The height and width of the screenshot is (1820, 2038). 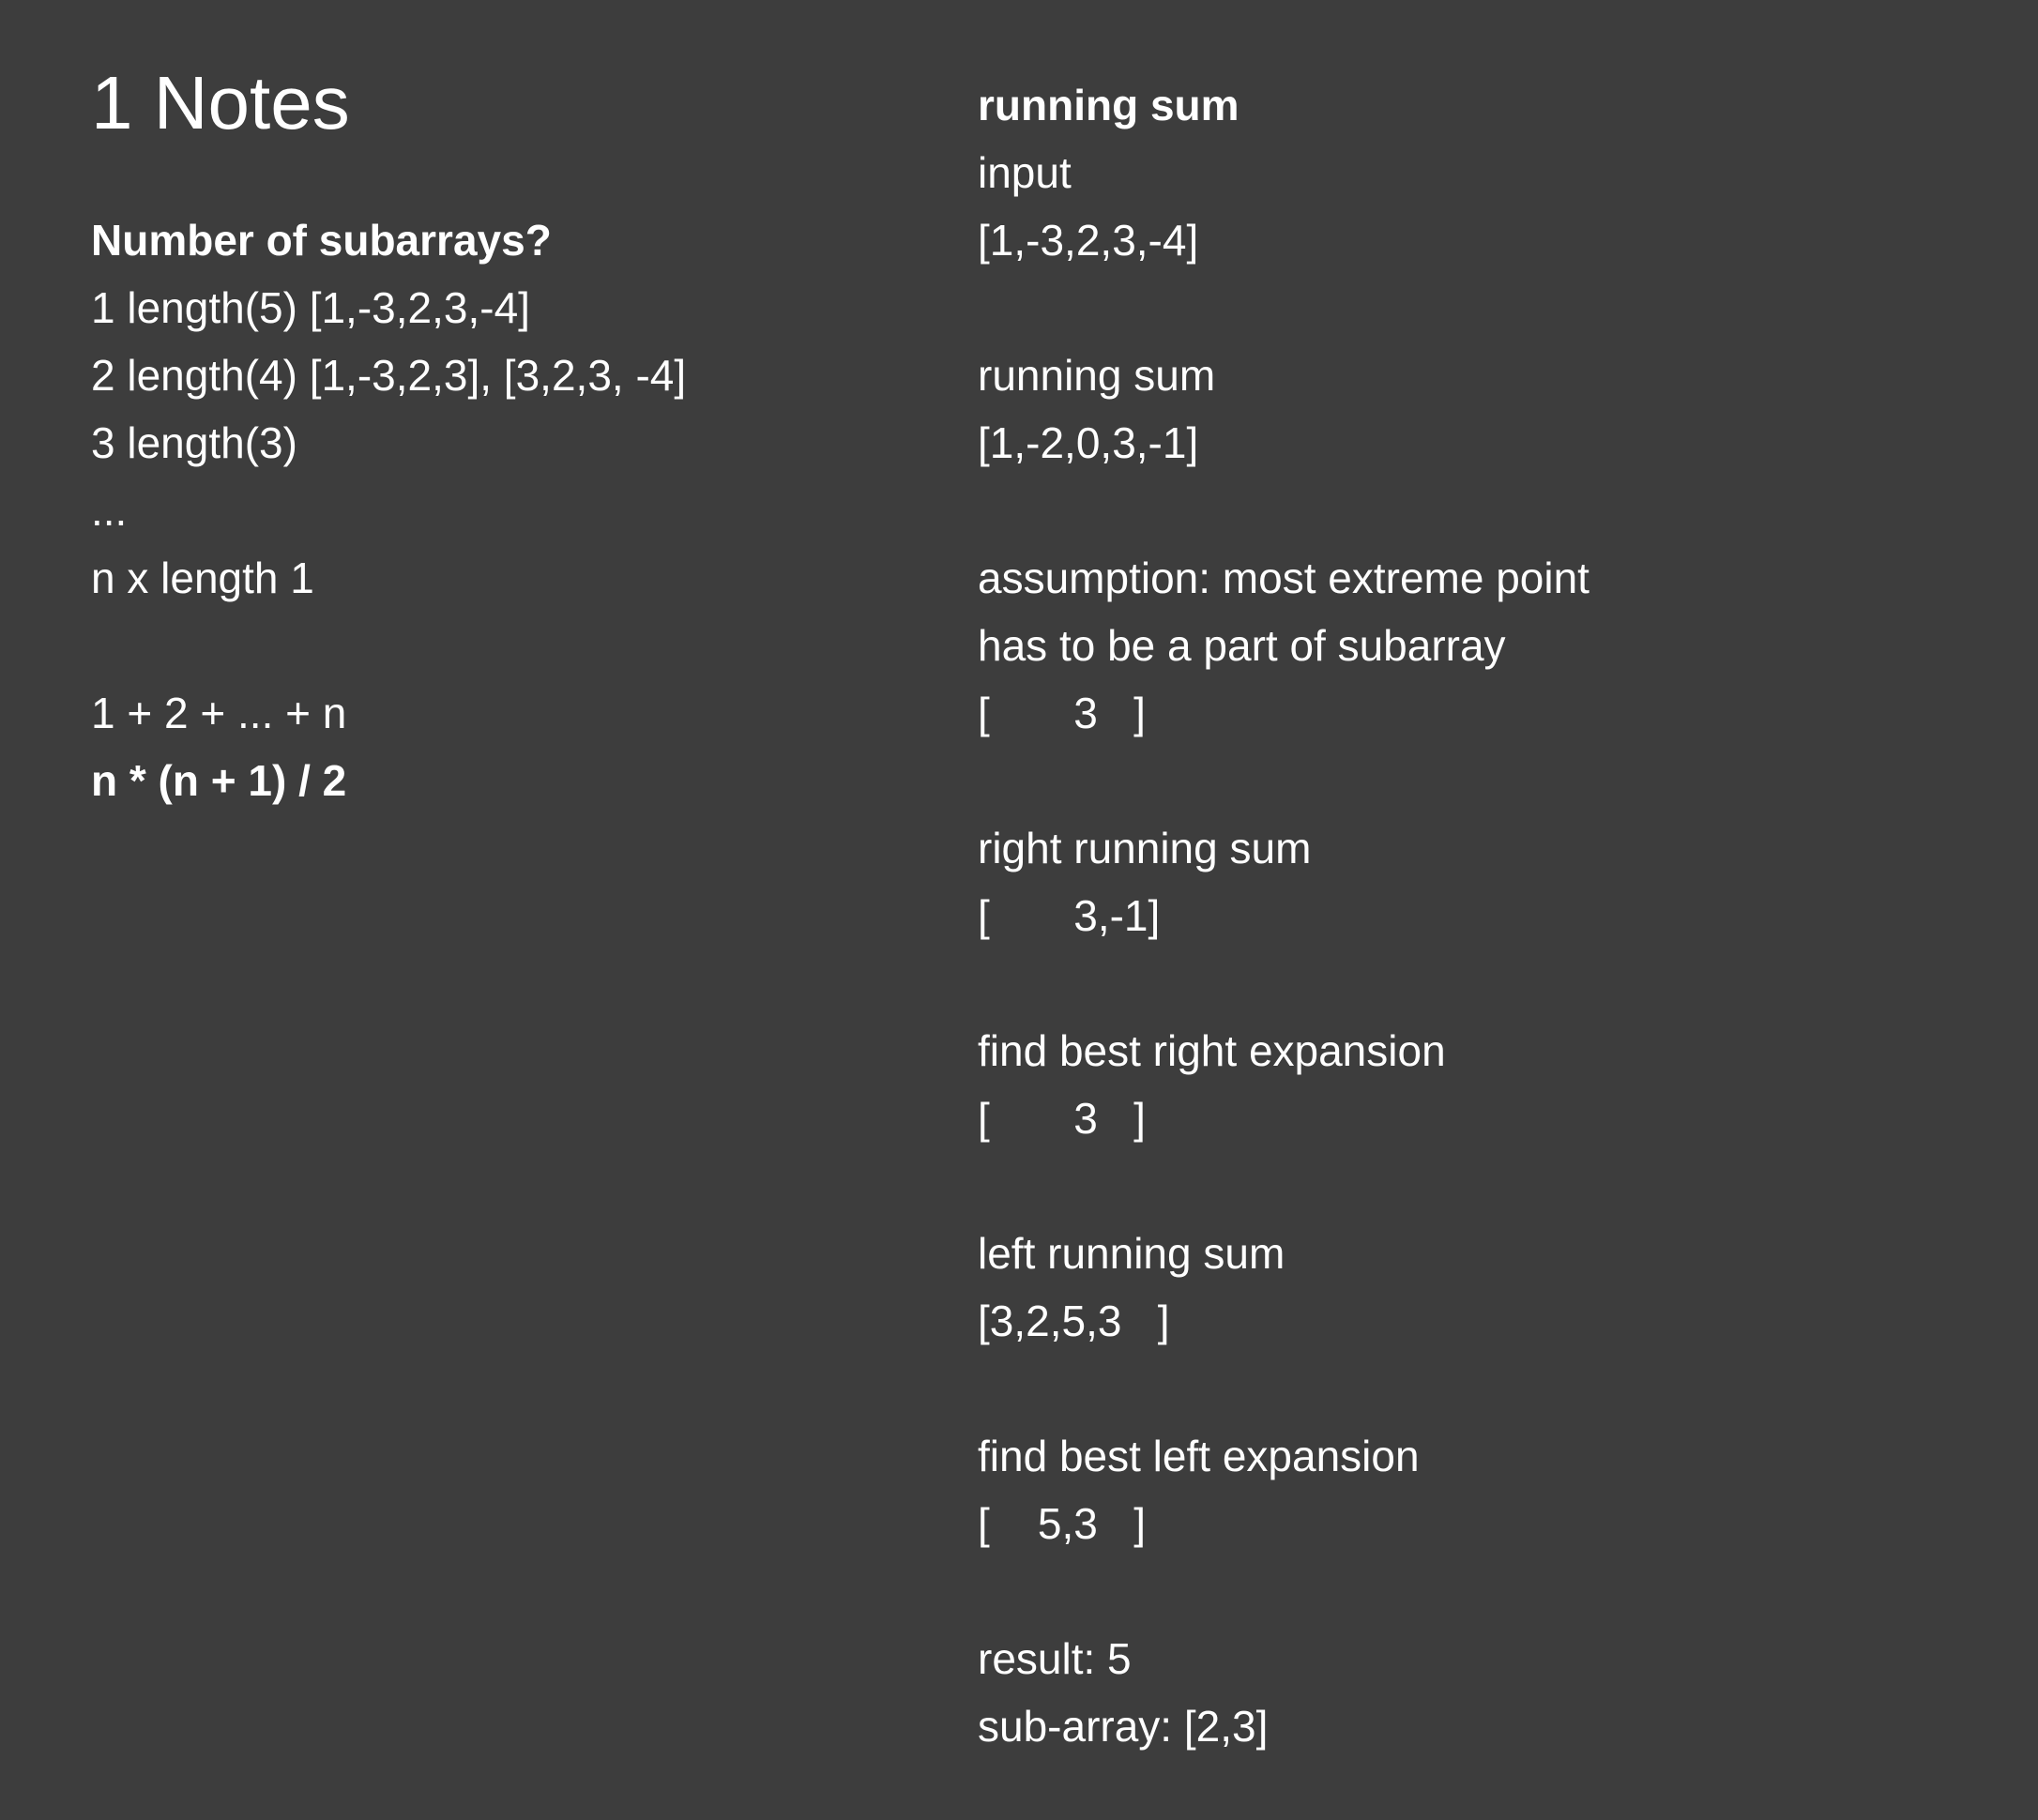 What do you see at coordinates (1242, 645) in the screenshot?
I see `assumption-line-2: has to be a part of subarray` at bounding box center [1242, 645].